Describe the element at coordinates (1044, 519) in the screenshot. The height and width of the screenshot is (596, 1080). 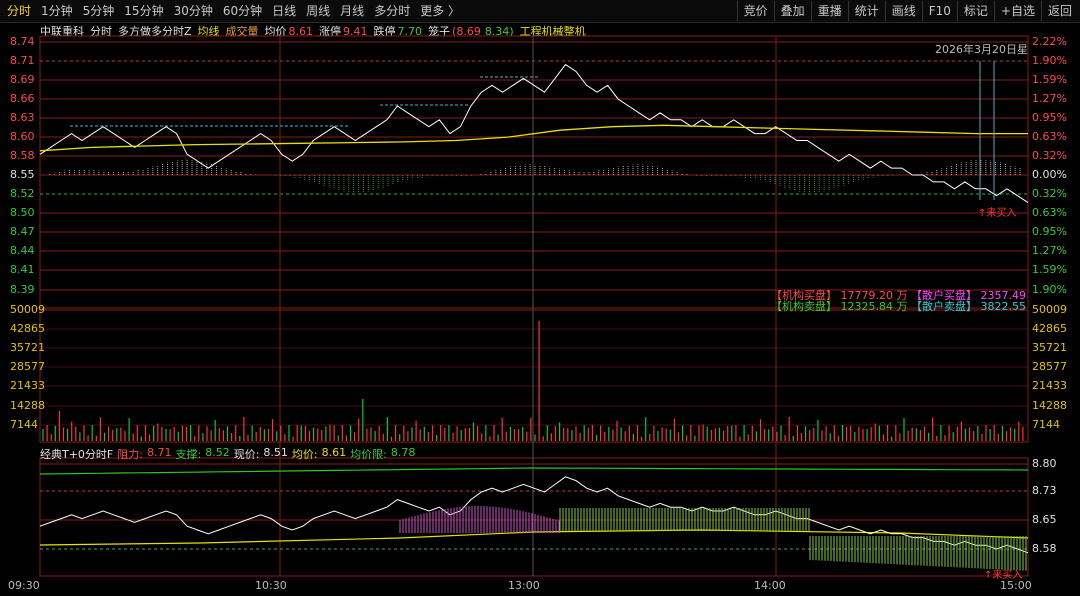
I see `ind-axis-label: 8.65` at that location.